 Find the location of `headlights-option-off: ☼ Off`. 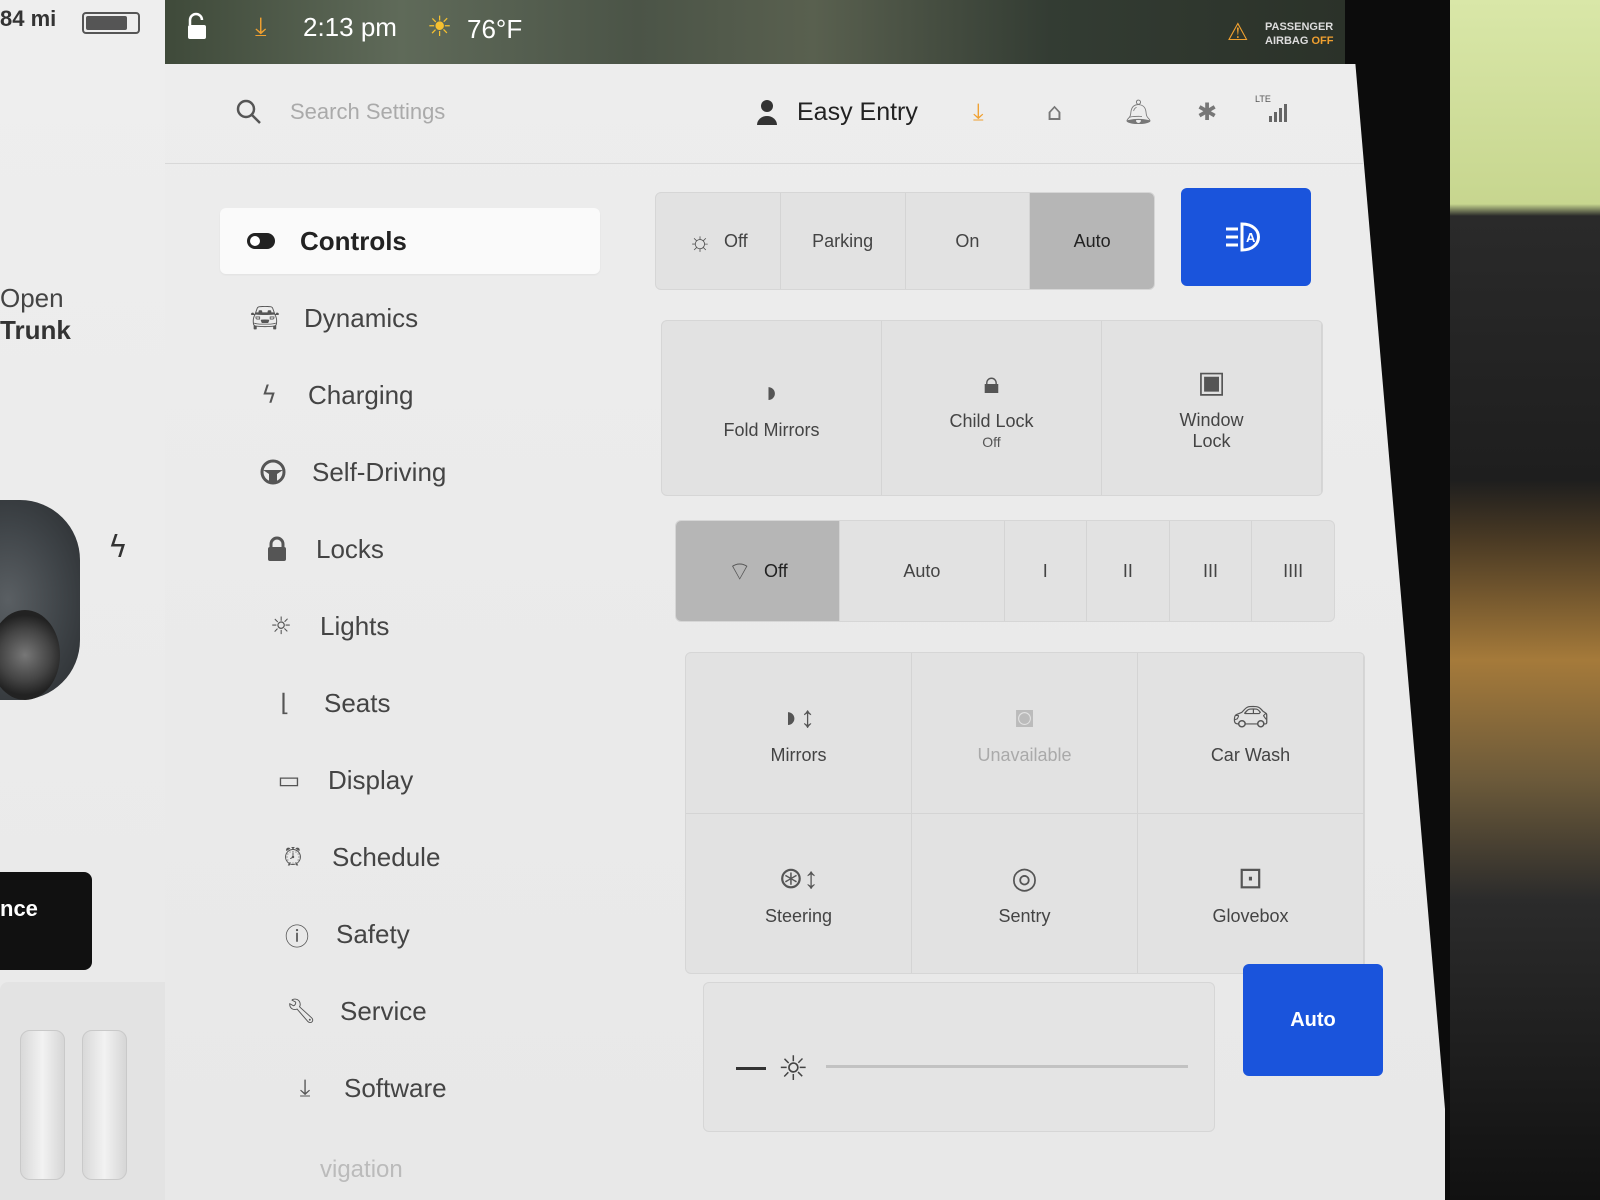

headlights-option-off: ☼ Off is located at coordinates (718, 241).